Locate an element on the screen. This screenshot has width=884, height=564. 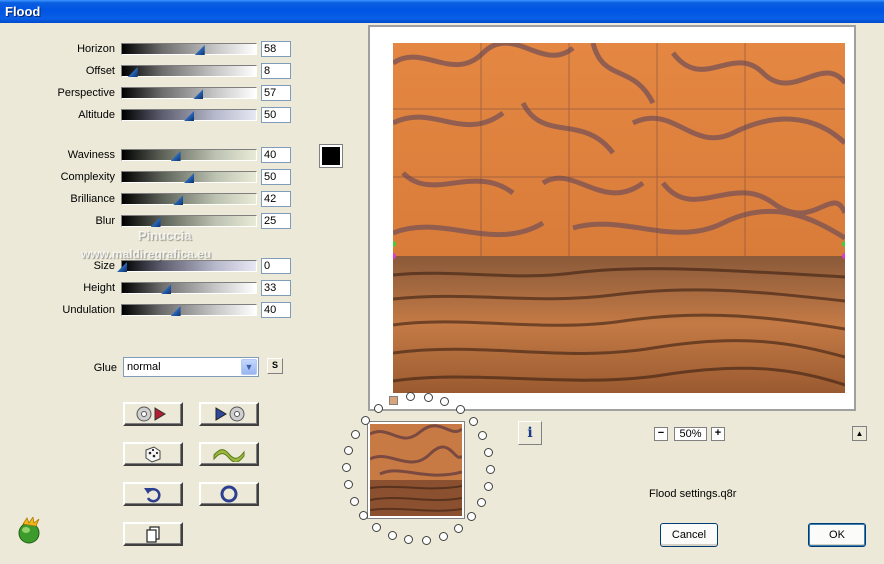
dice-icon is located at coordinates (153, 454).